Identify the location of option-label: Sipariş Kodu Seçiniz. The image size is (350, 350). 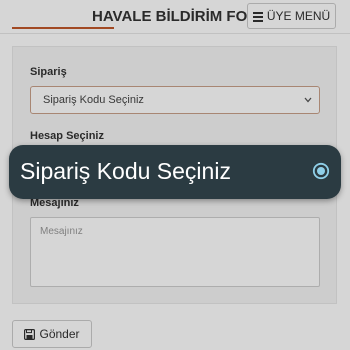
(125, 171).